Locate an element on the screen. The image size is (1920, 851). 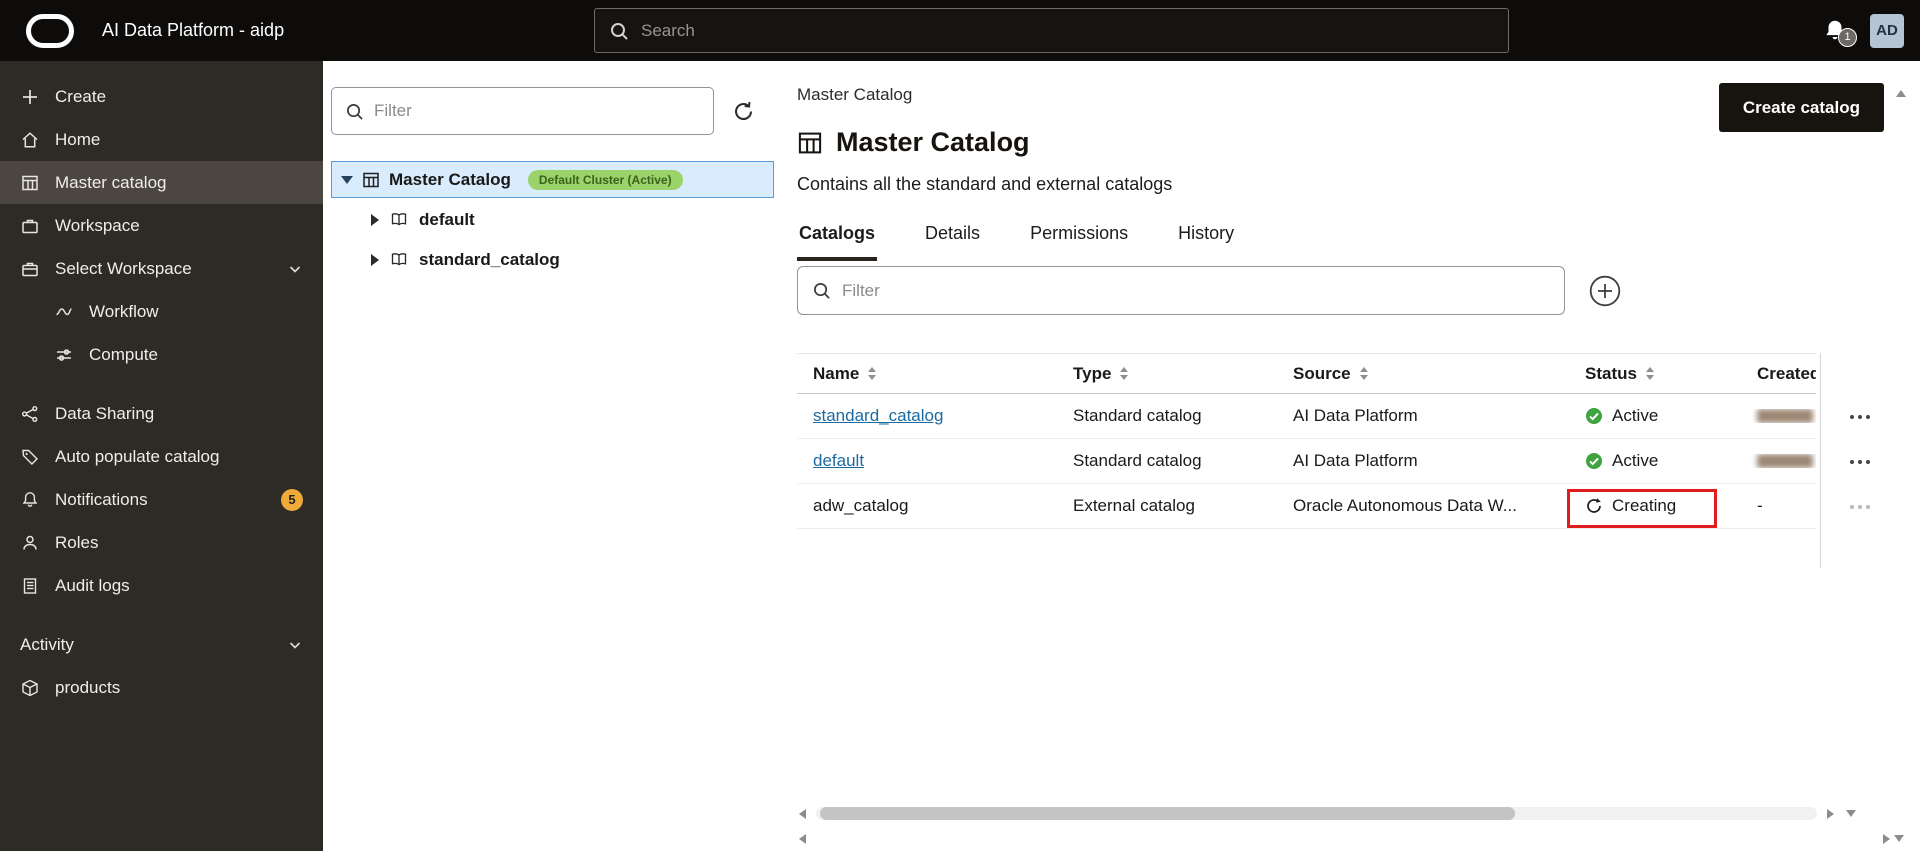
briefcase-icon is located at coordinates (30, 226).